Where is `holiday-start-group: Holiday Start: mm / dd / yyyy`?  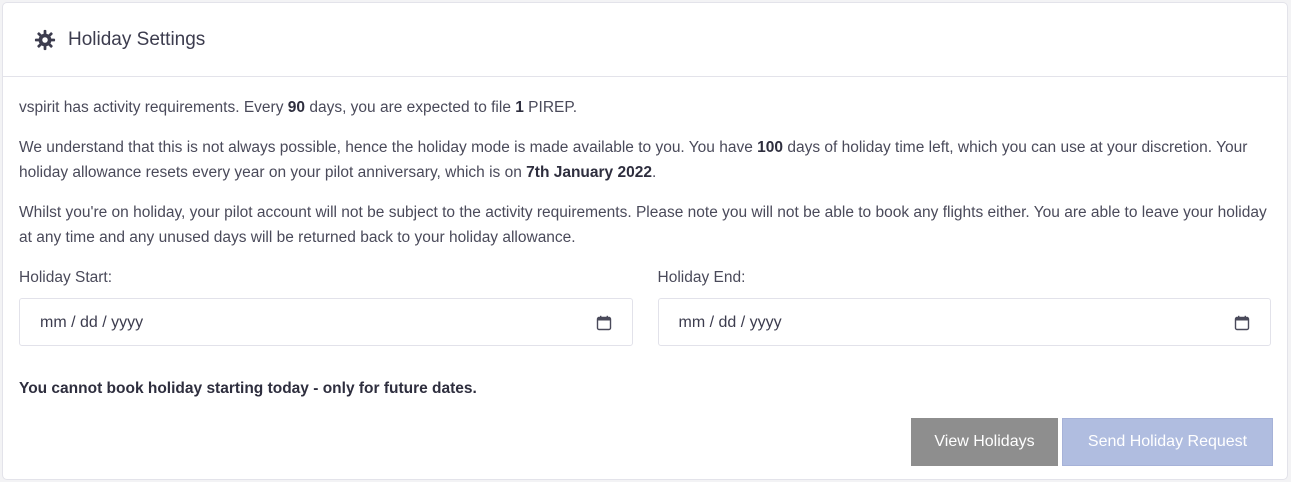 holiday-start-group: Holiday Start: mm / dd / yyyy is located at coordinates (326, 305).